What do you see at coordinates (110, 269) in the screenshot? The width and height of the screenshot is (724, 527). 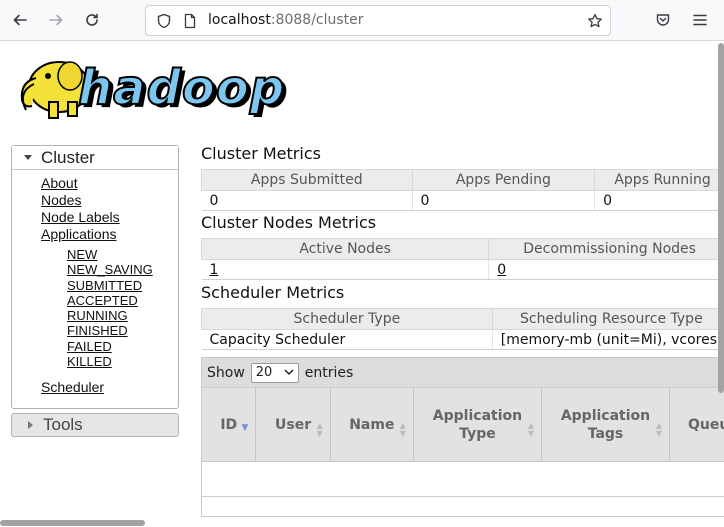 I see `app-state-new-saving: NEW_SAVING` at bounding box center [110, 269].